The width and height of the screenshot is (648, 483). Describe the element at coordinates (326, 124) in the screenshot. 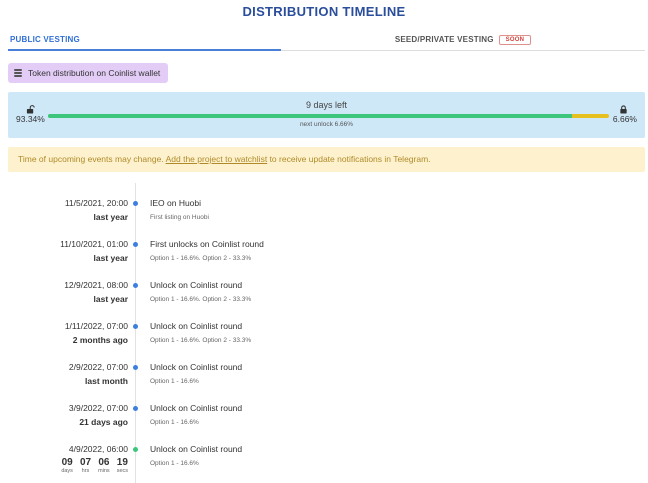

I see `next-unlock-text: next unlock 6.66%` at that location.